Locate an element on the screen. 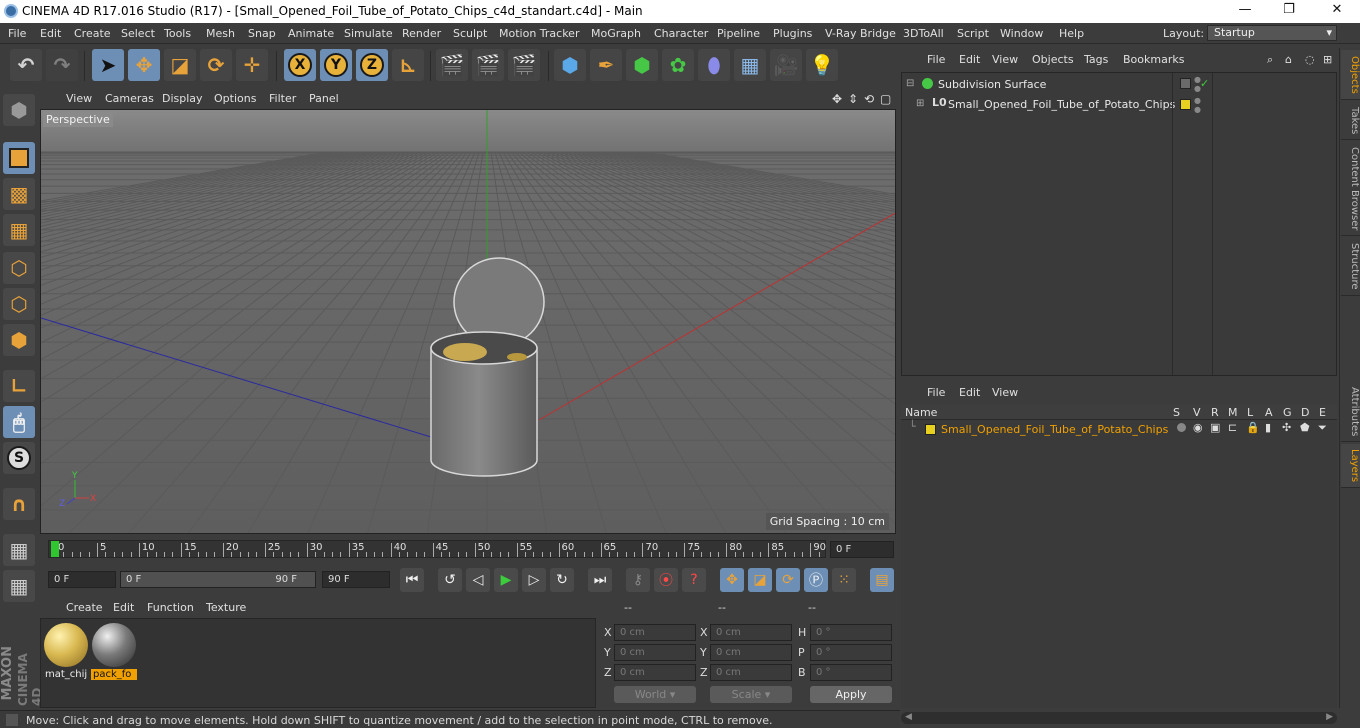 The image size is (1360, 728). objects-menu-file: File is located at coordinates (936, 59).